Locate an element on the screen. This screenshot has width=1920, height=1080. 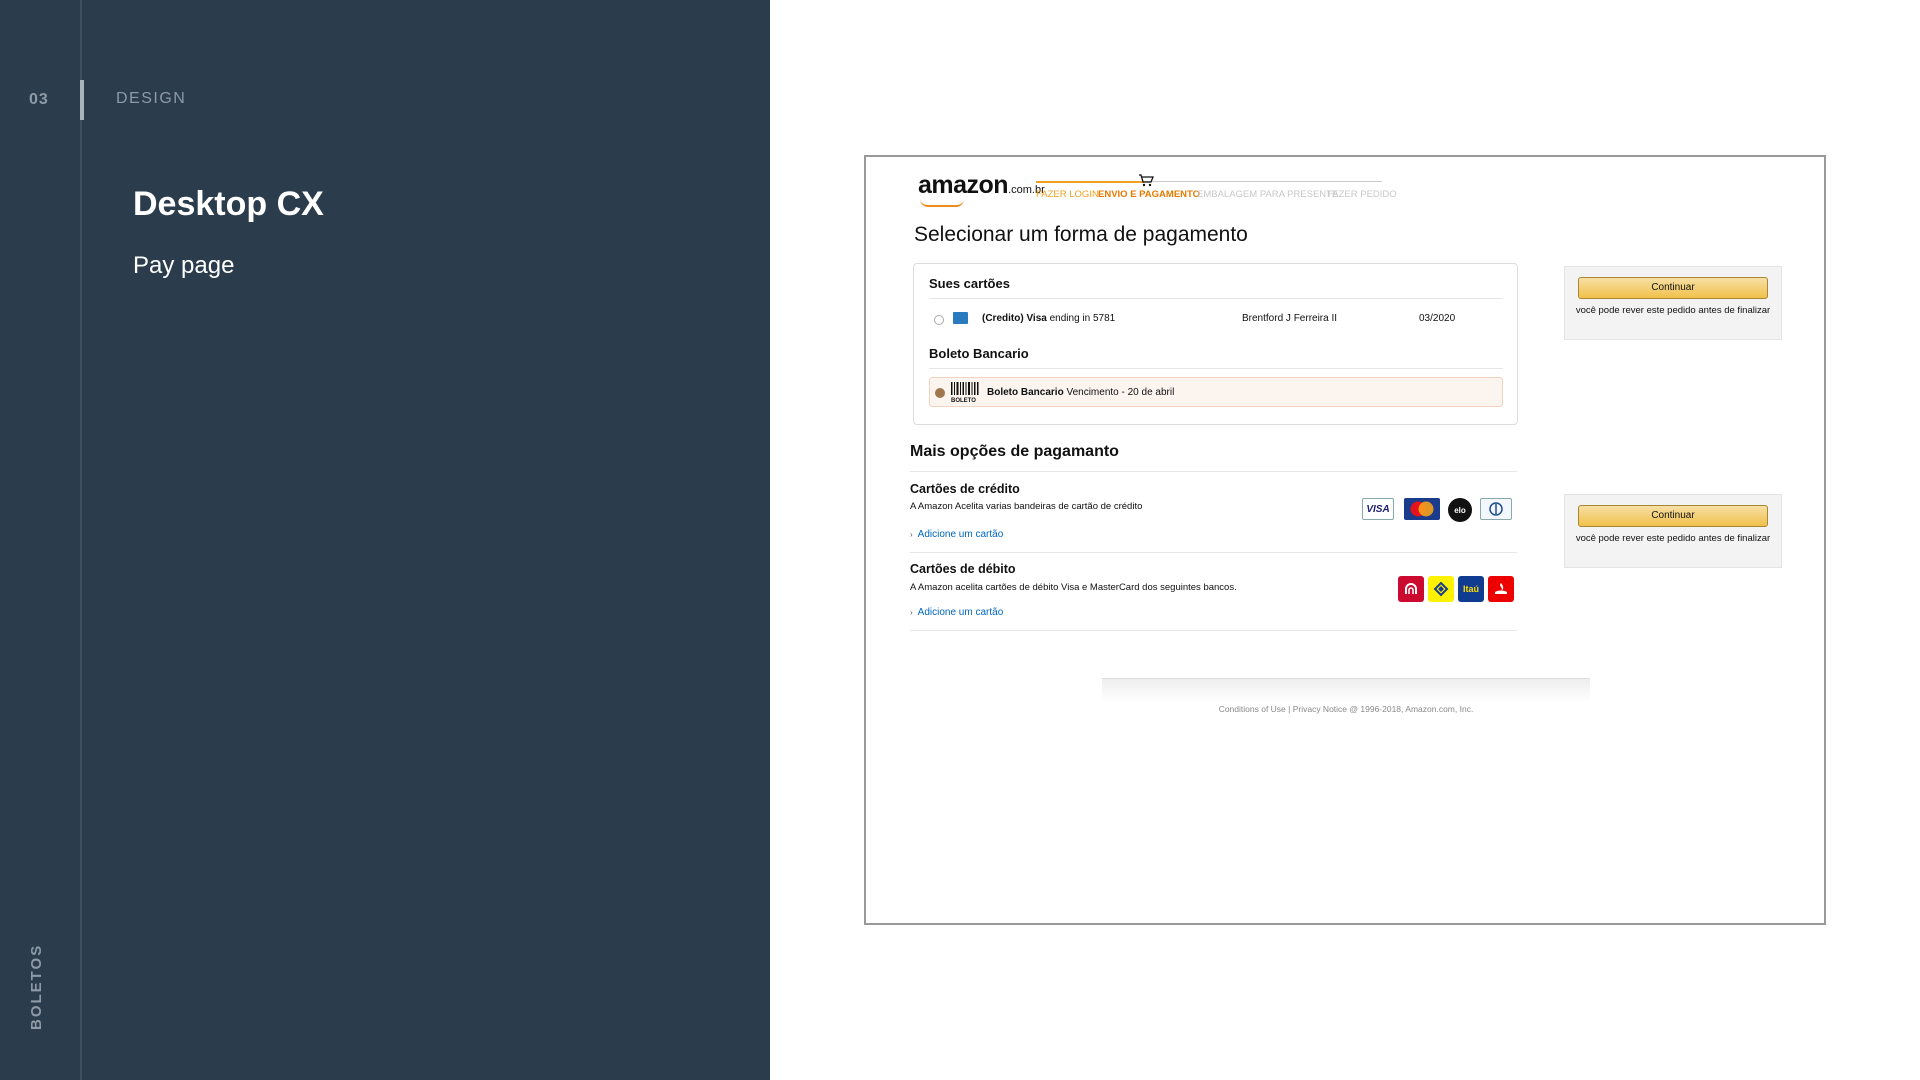
step-place-order: FAZER PEDIDO is located at coordinates (1362, 194).